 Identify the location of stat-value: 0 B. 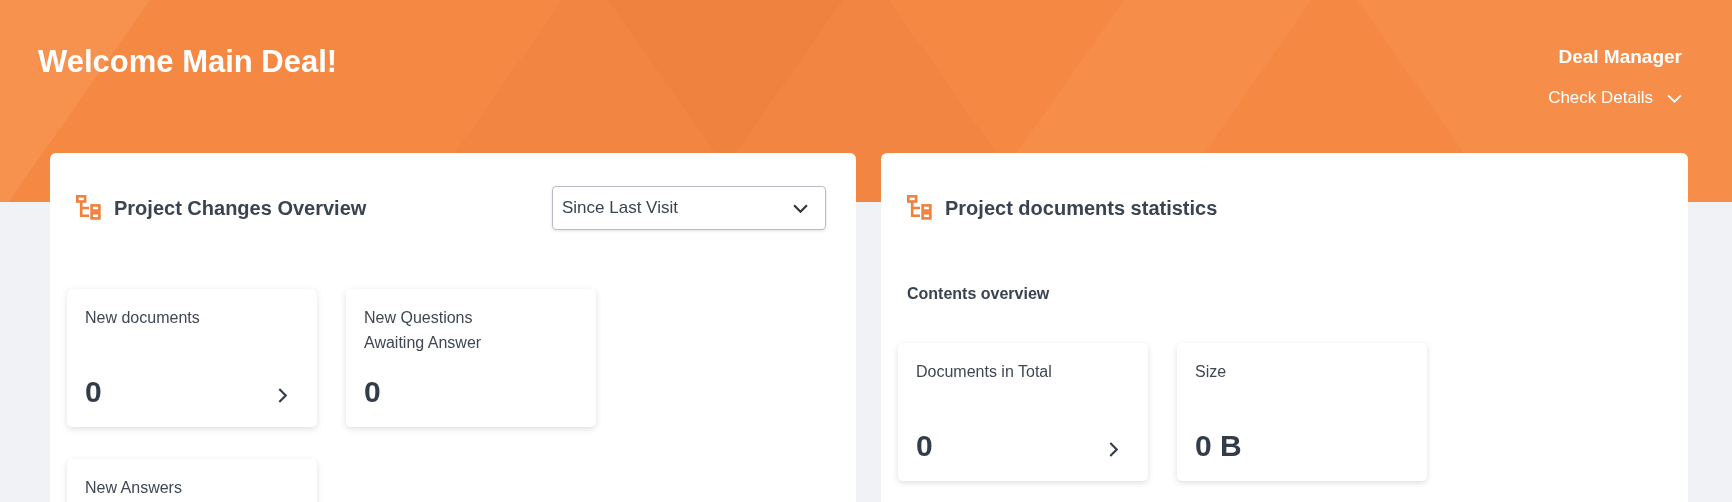
(1218, 446).